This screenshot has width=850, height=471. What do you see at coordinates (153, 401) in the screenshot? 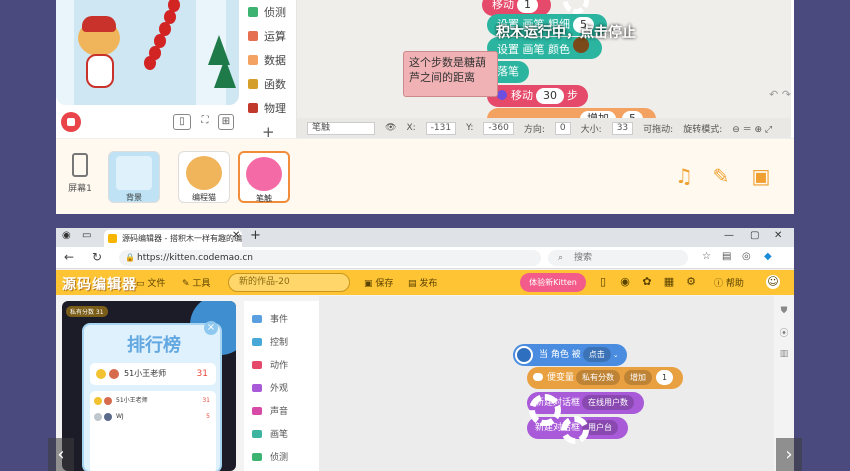
I see `list-item: 51小王老师 31` at bounding box center [153, 401].